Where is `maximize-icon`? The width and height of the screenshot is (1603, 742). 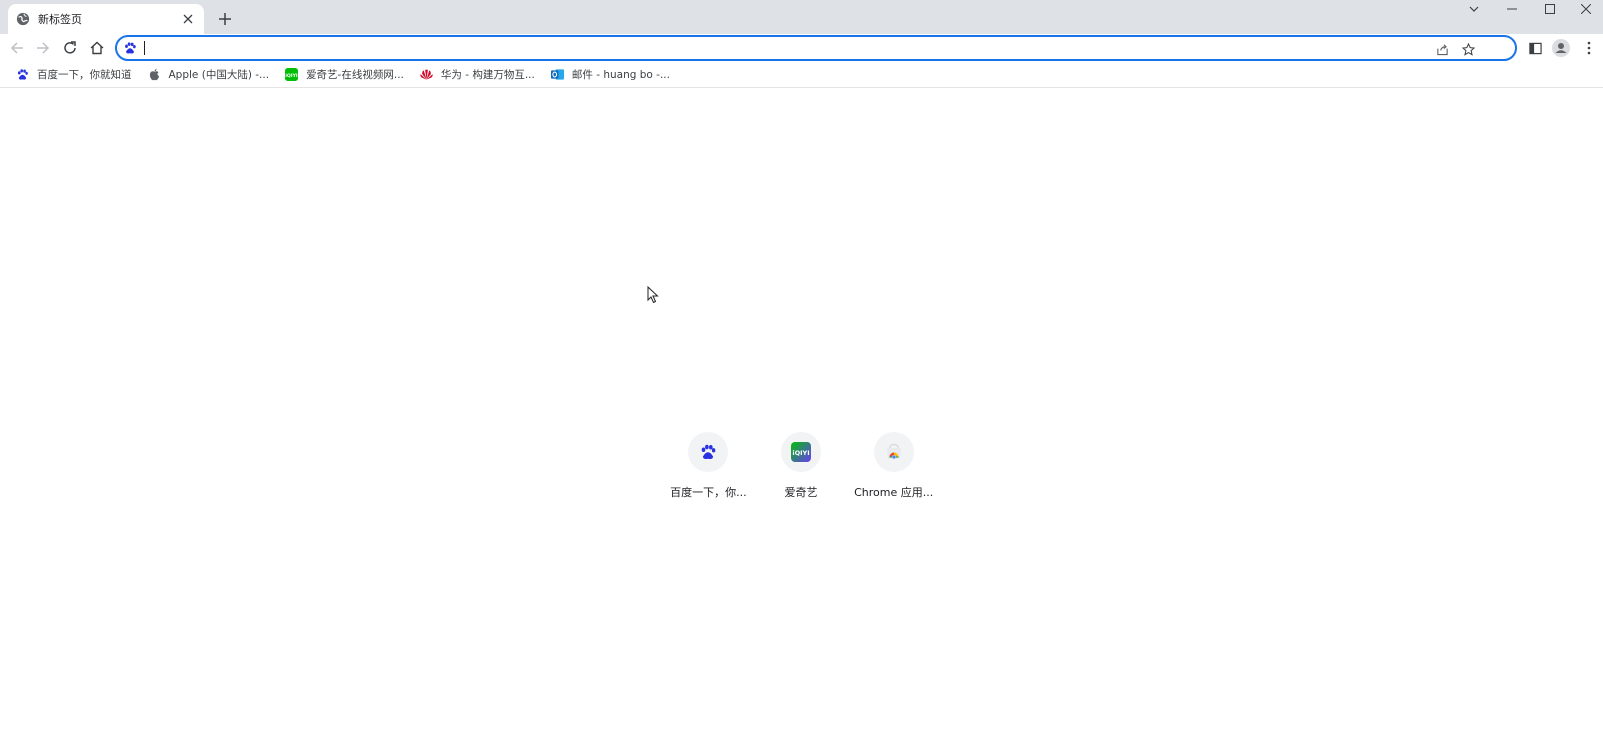 maximize-icon is located at coordinates (1550, 9).